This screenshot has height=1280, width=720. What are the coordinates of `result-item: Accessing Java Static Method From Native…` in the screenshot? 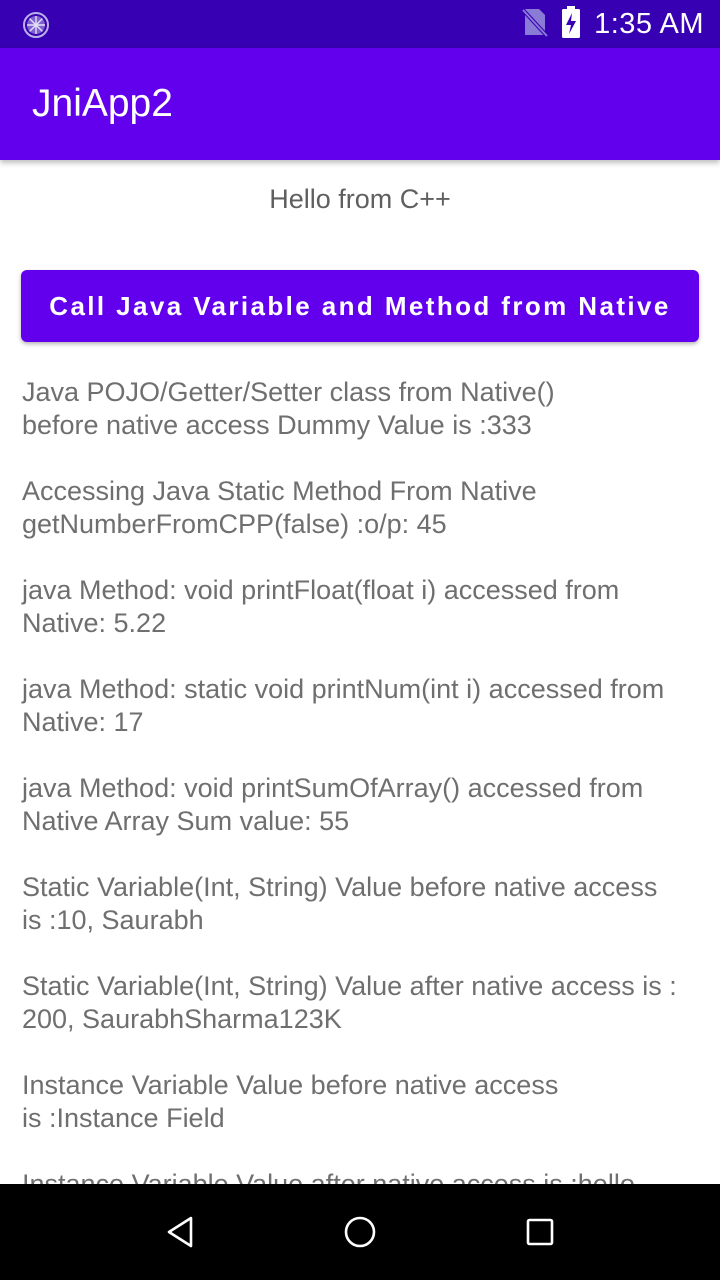 It's located at (279, 507).